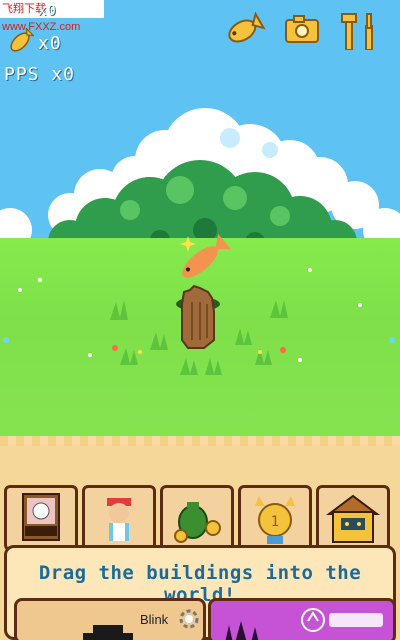 Image resolution: width=400 pixels, height=640 pixels. I want to click on settings-tools-icon, so click(360, 30).